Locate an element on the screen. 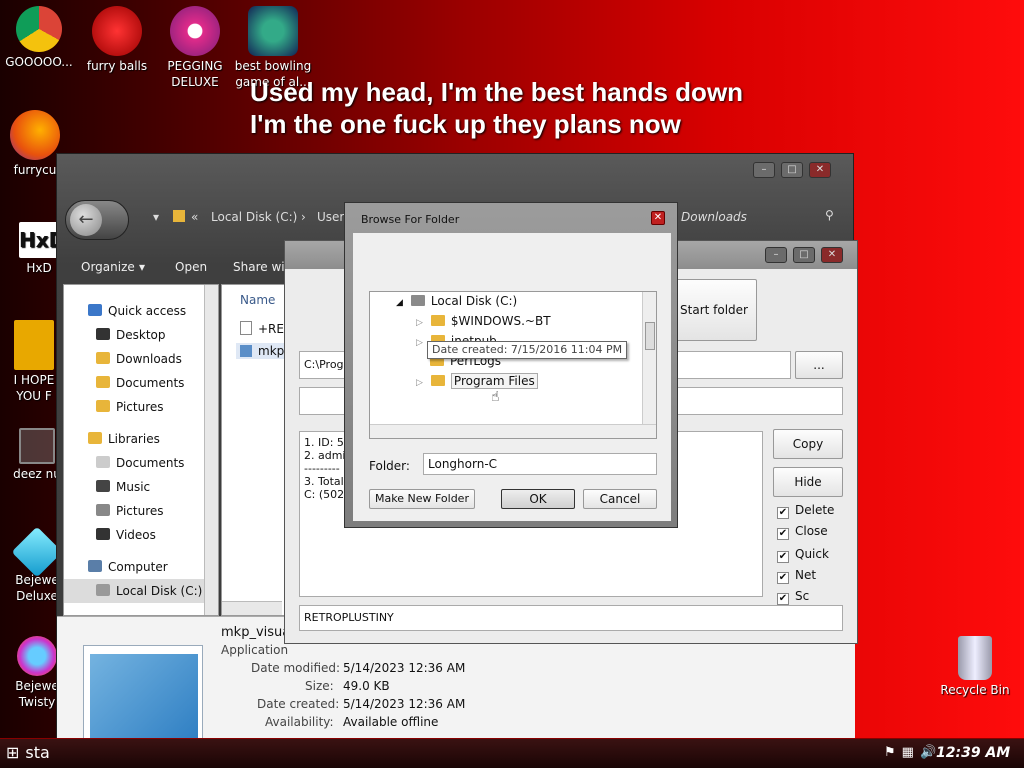  nav-local-disk: Local Disk (C:) is located at coordinates (141, 591).